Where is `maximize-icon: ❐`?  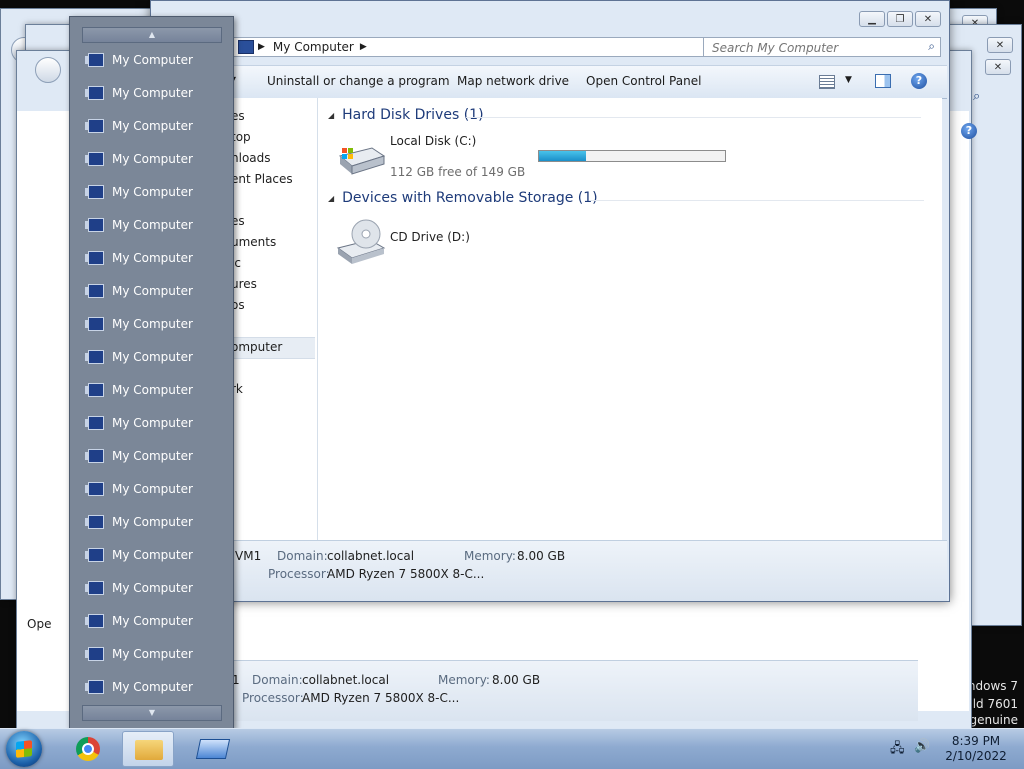 maximize-icon: ❐ is located at coordinates (900, 19).